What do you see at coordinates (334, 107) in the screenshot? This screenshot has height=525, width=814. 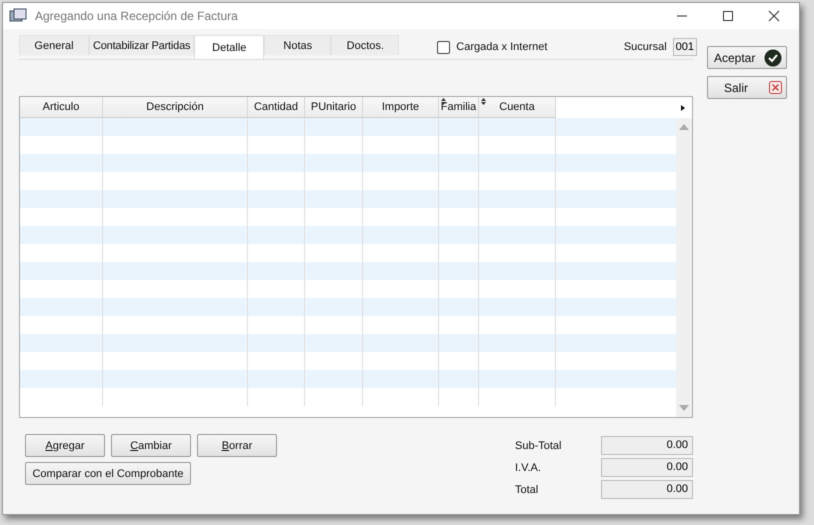 I see `column-header: PUnitario` at bounding box center [334, 107].